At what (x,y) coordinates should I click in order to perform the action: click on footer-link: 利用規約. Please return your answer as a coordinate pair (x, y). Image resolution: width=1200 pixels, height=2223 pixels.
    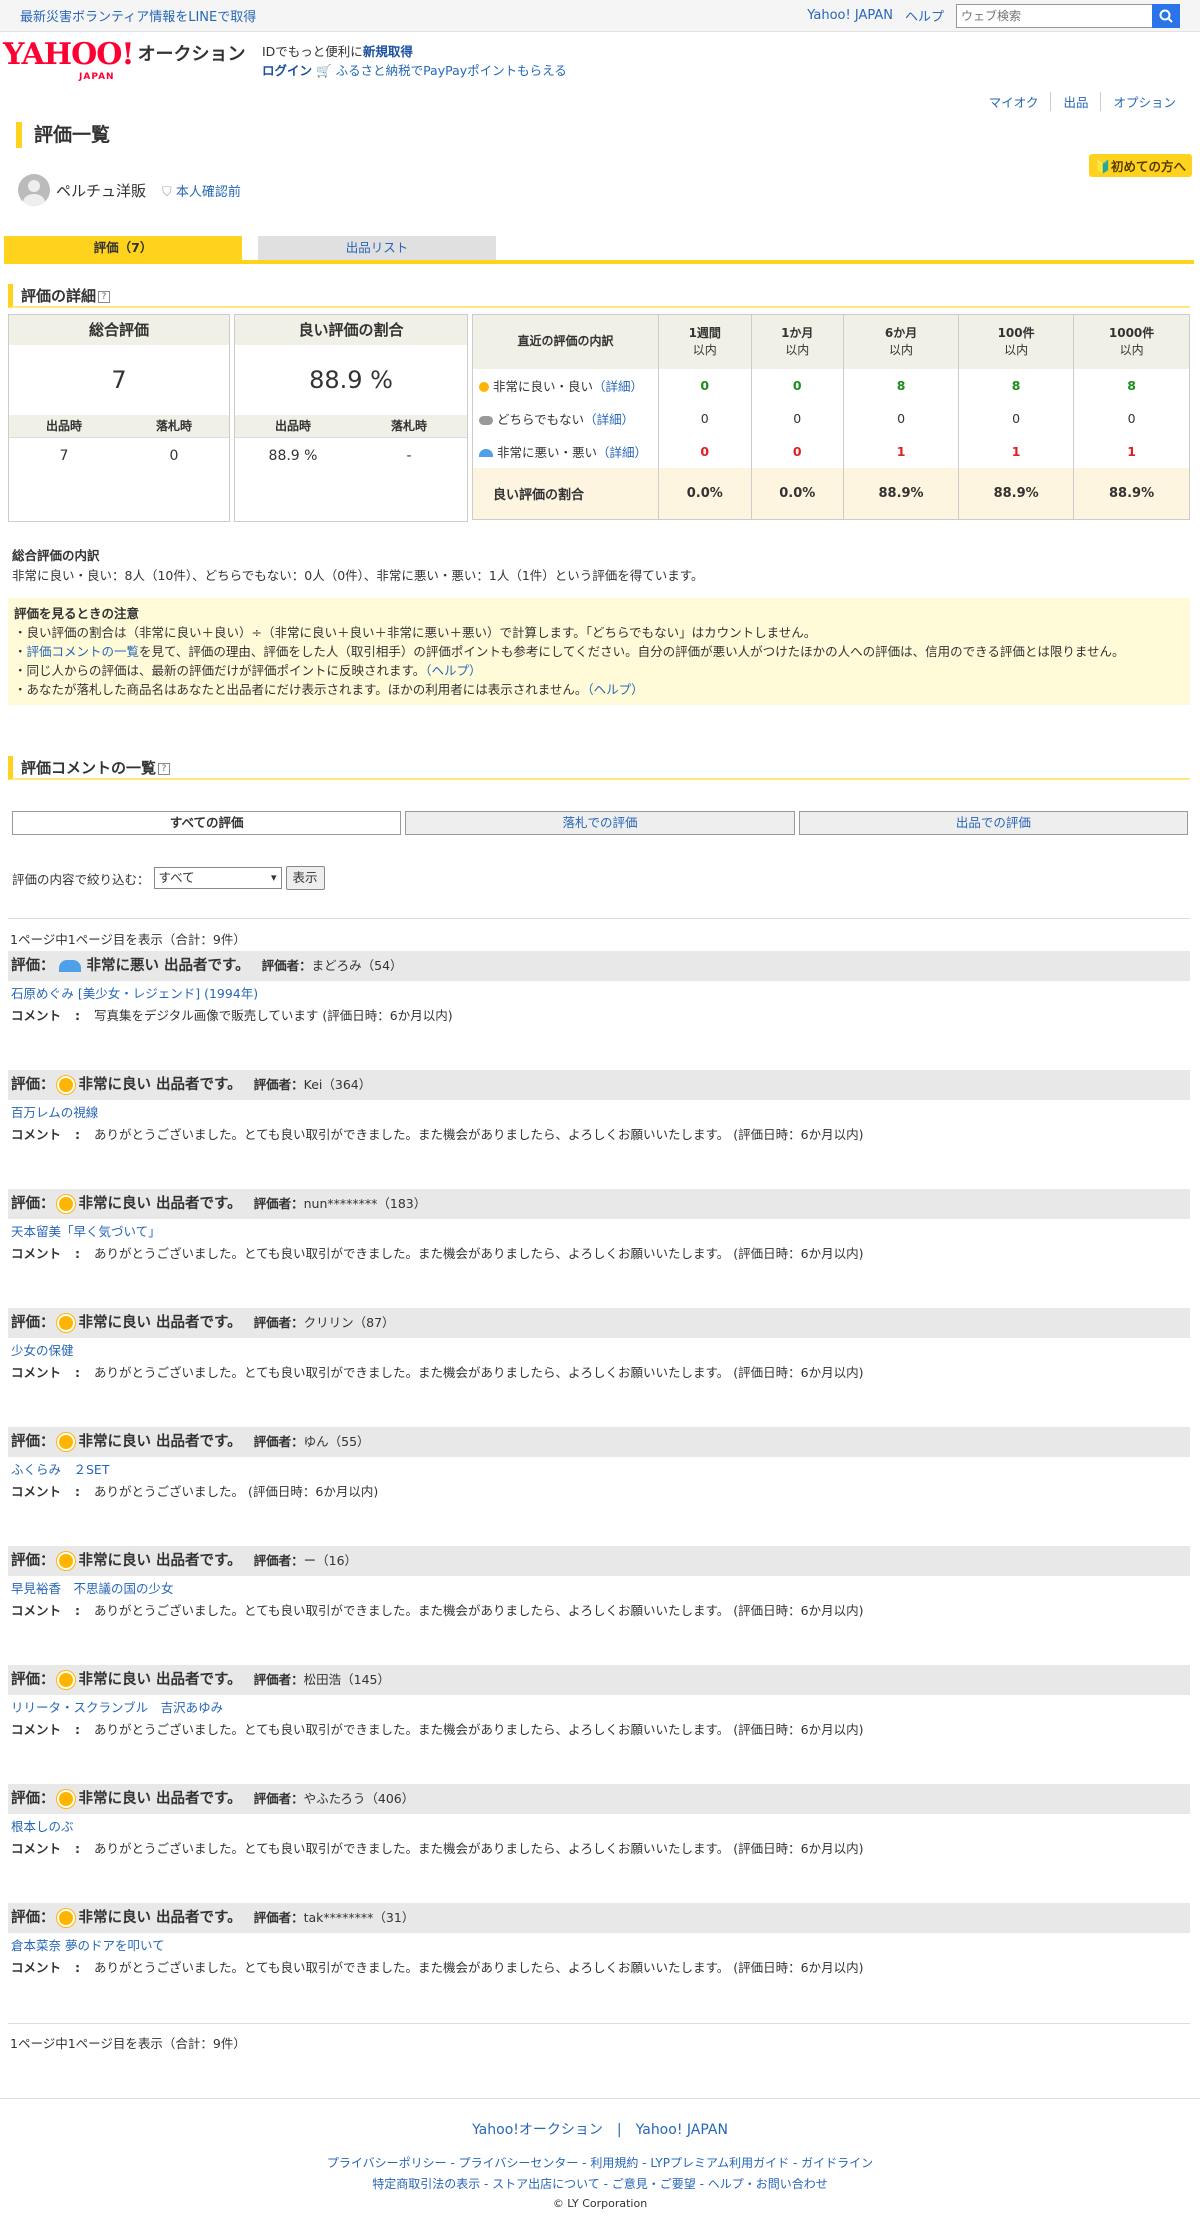
    Looking at the image, I should click on (614, 2163).